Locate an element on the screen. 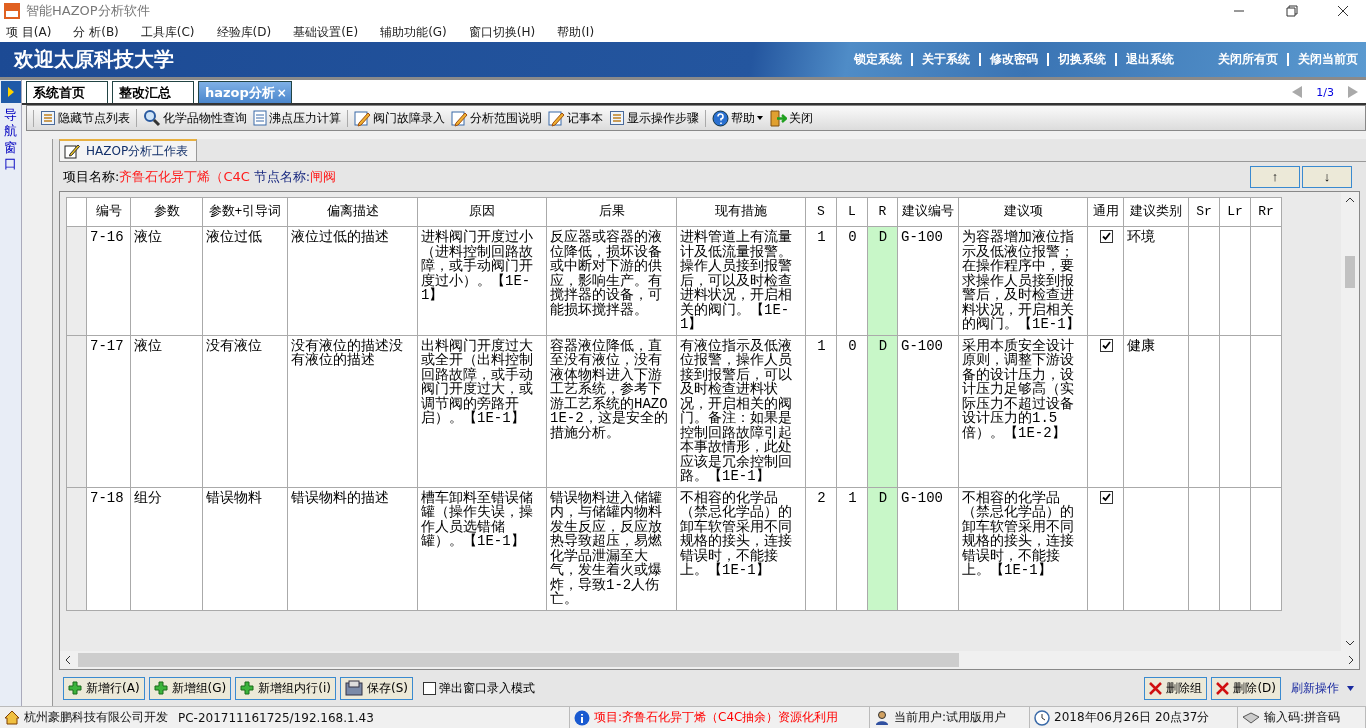 This screenshot has height=728, width=1366. select-all-cell is located at coordinates (76, 212).